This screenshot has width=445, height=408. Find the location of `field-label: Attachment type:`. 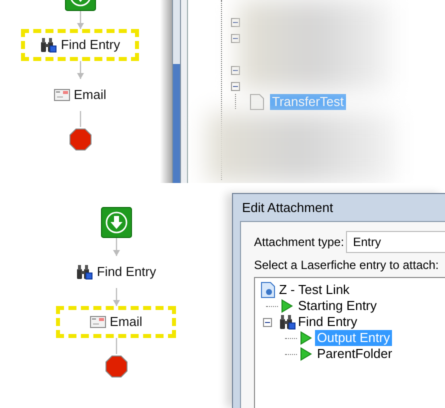

field-label: Attachment type: is located at coordinates (300, 242).